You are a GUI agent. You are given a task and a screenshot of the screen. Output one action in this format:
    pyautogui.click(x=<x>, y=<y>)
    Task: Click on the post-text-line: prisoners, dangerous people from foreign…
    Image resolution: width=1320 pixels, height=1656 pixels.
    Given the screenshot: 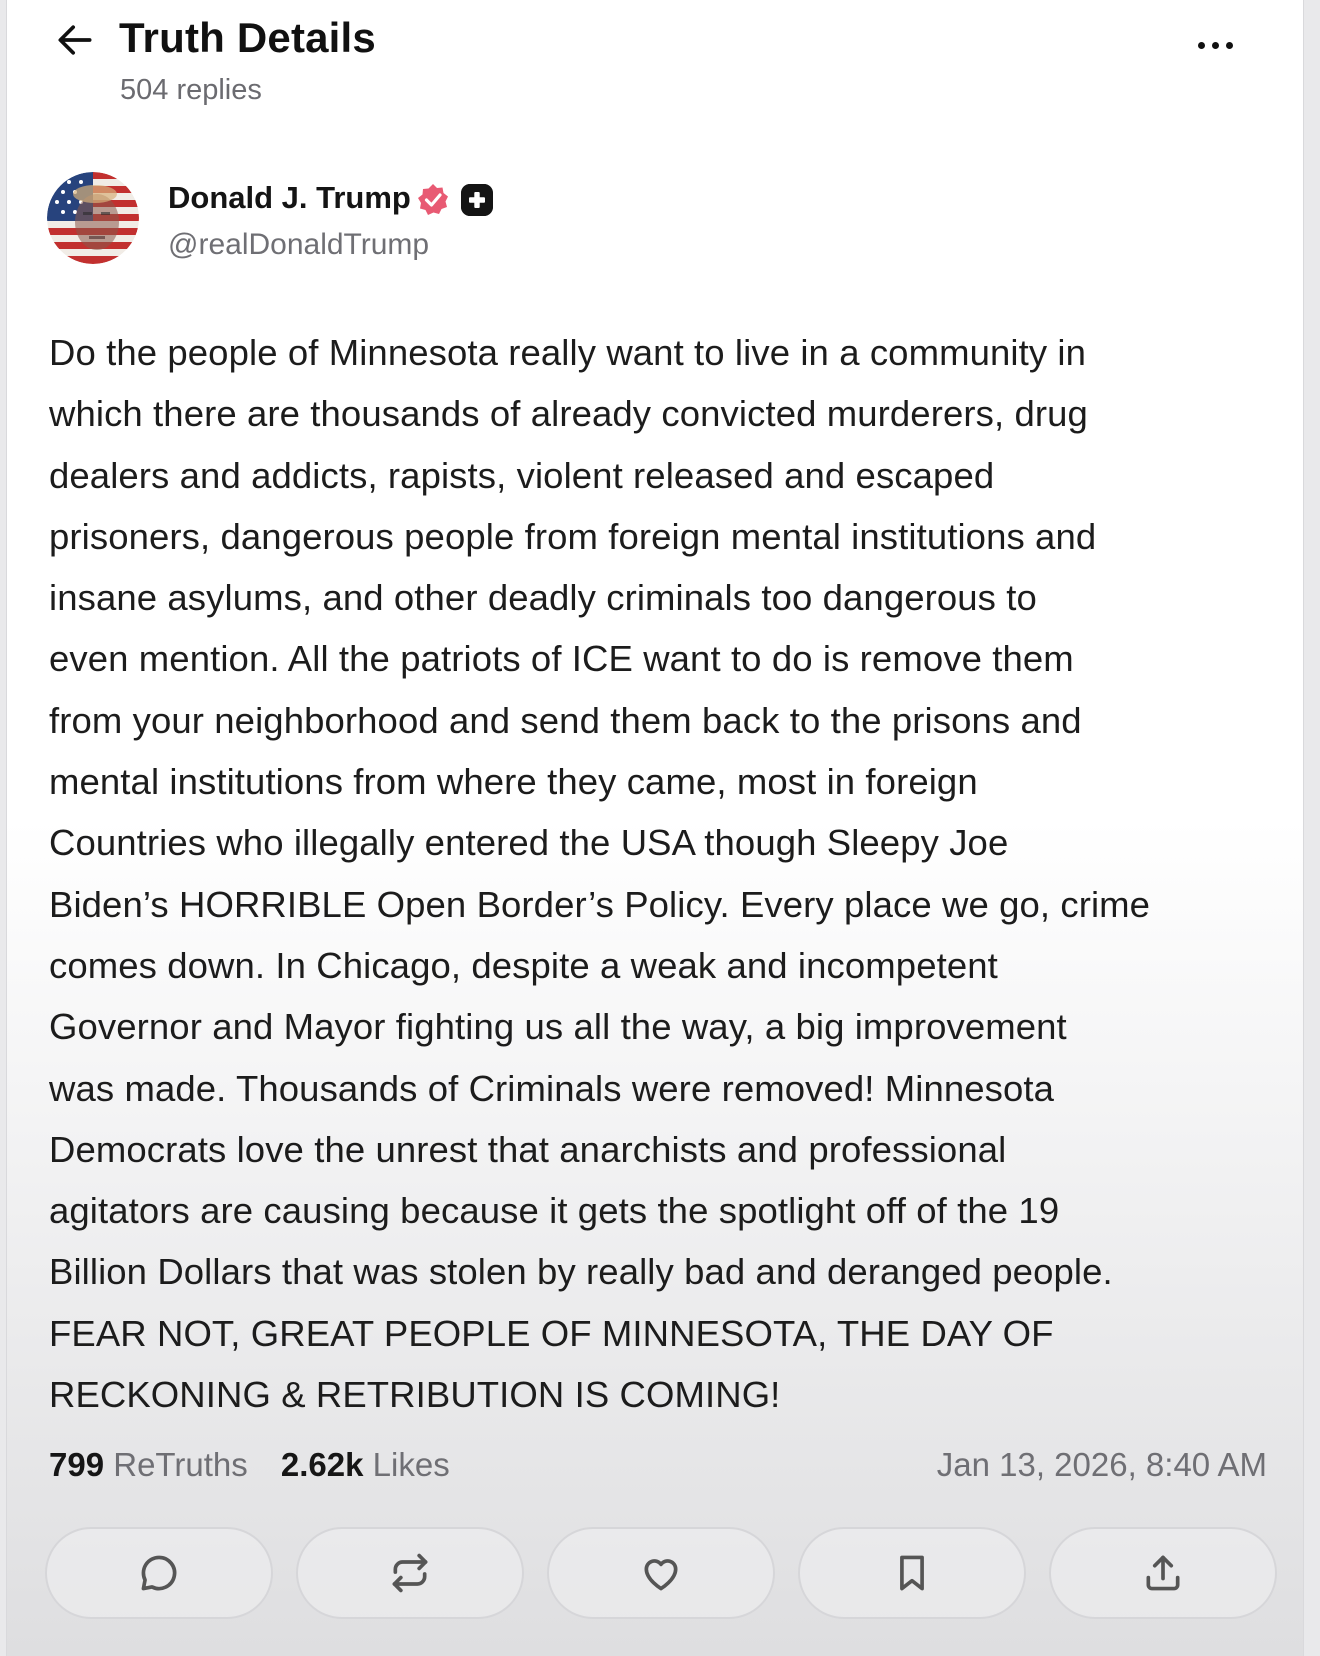 What is the action you would take?
    pyautogui.click(x=573, y=536)
    